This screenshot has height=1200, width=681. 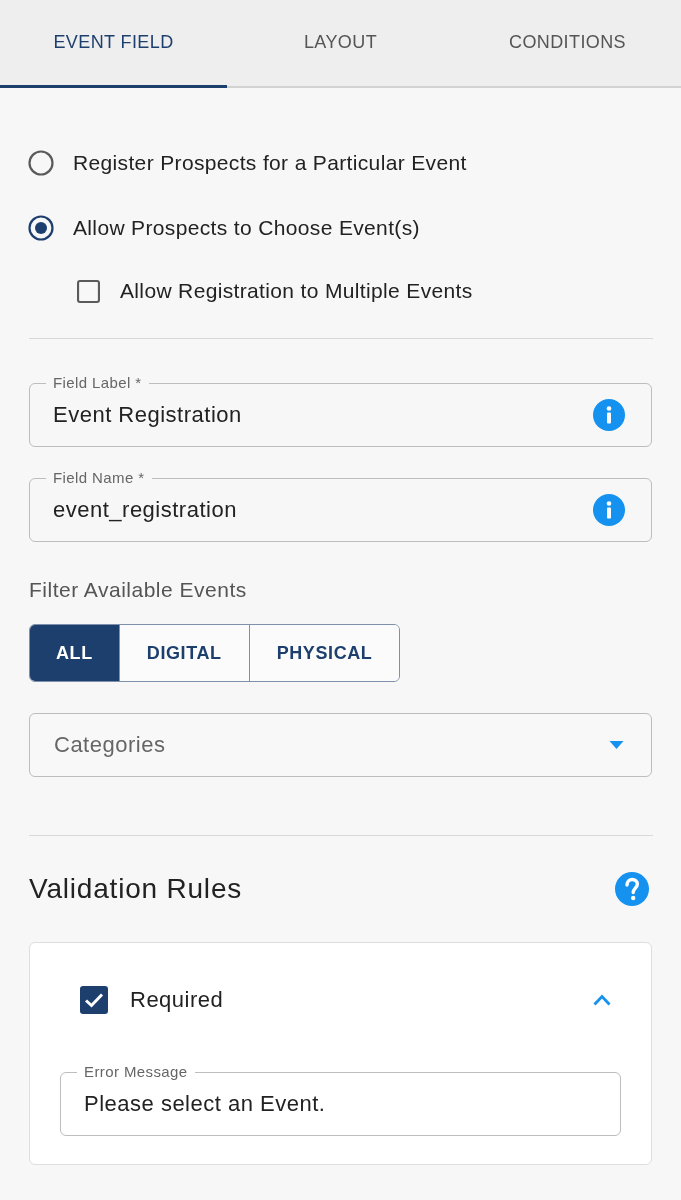 I want to click on dropdown-placeholder: Categories, so click(x=110, y=745).